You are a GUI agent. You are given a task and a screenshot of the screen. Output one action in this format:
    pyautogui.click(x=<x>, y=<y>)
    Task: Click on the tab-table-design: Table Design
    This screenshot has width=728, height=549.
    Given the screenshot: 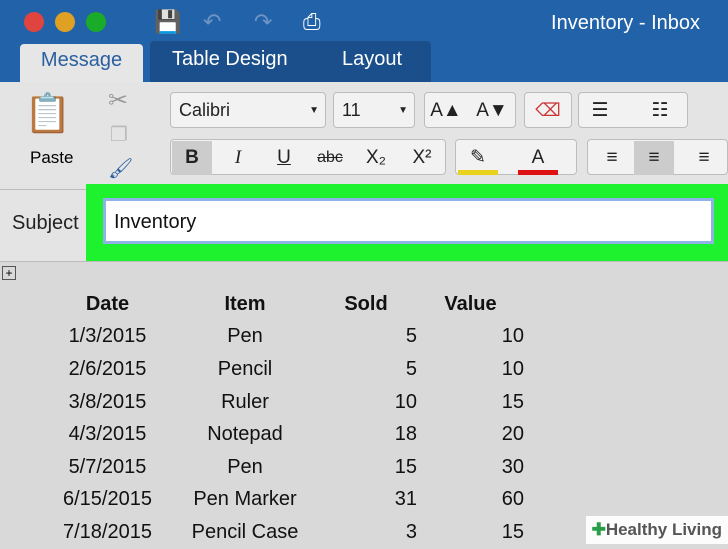 What is the action you would take?
    pyautogui.click(x=230, y=59)
    